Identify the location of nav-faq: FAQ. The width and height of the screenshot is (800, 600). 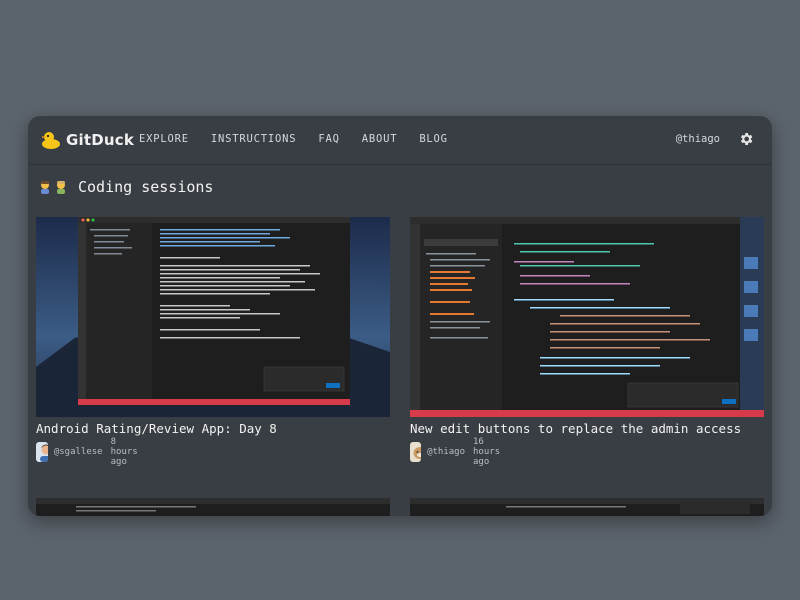
(328, 139).